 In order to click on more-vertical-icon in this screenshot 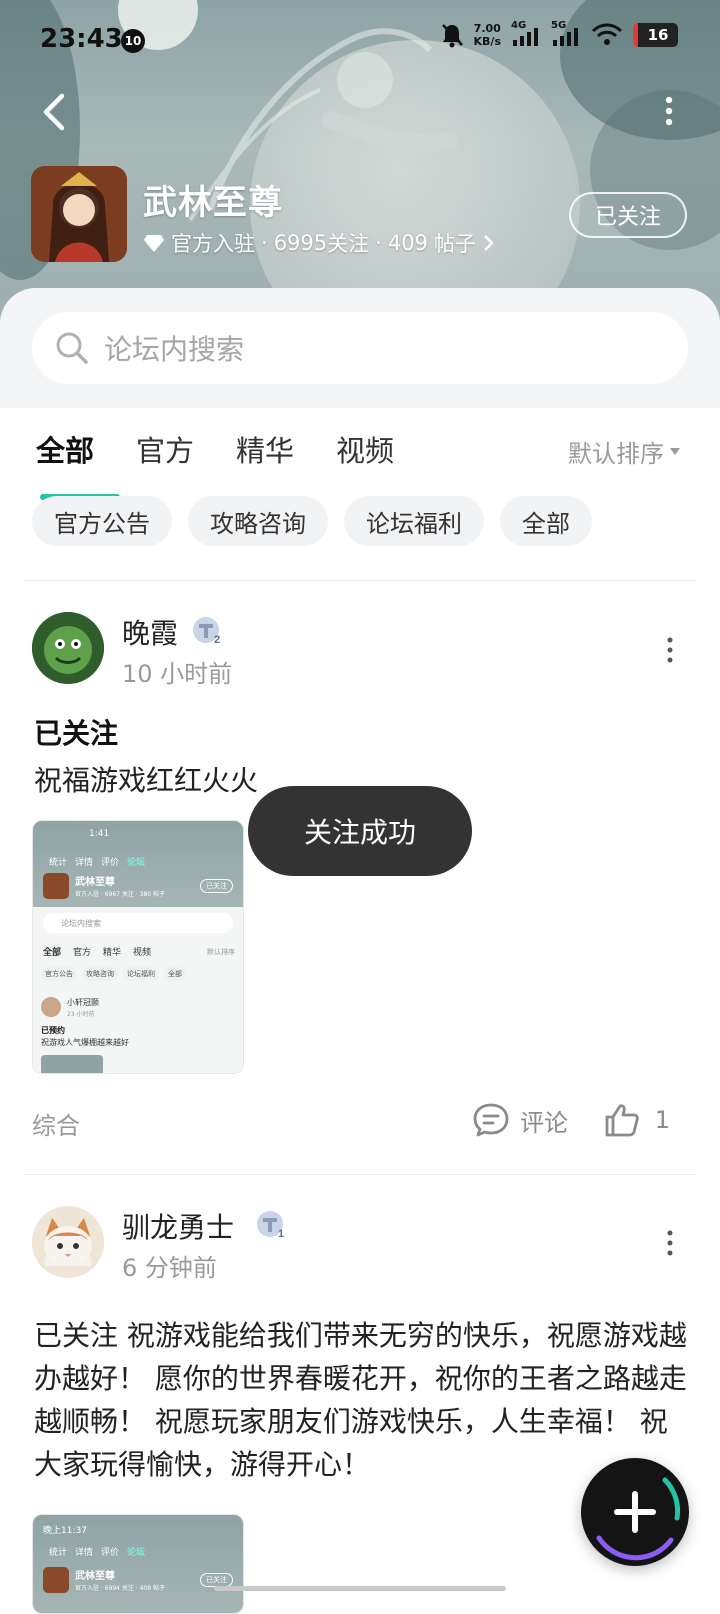, I will do `click(669, 111)`.